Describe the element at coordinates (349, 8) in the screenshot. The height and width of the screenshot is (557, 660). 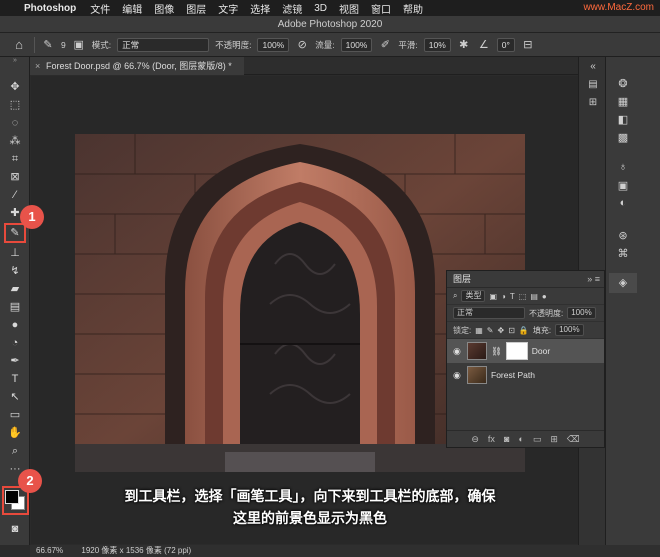
I see `menu-view: 视图` at that location.